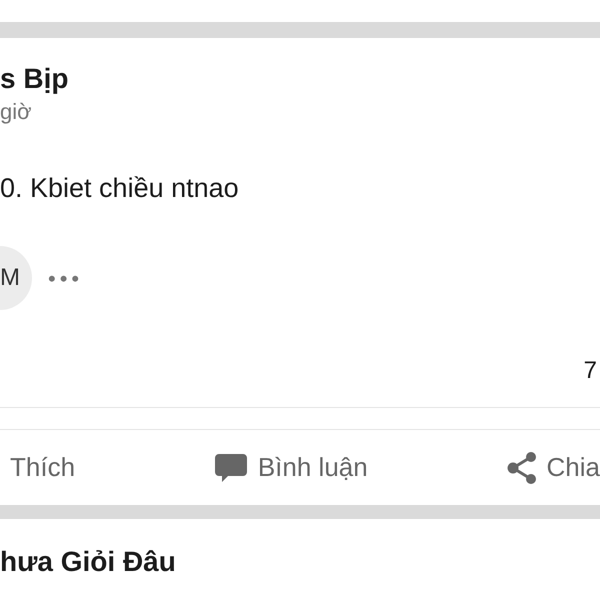 This screenshot has height=600, width=600. I want to click on author-name: s Bịp, so click(300, 79).